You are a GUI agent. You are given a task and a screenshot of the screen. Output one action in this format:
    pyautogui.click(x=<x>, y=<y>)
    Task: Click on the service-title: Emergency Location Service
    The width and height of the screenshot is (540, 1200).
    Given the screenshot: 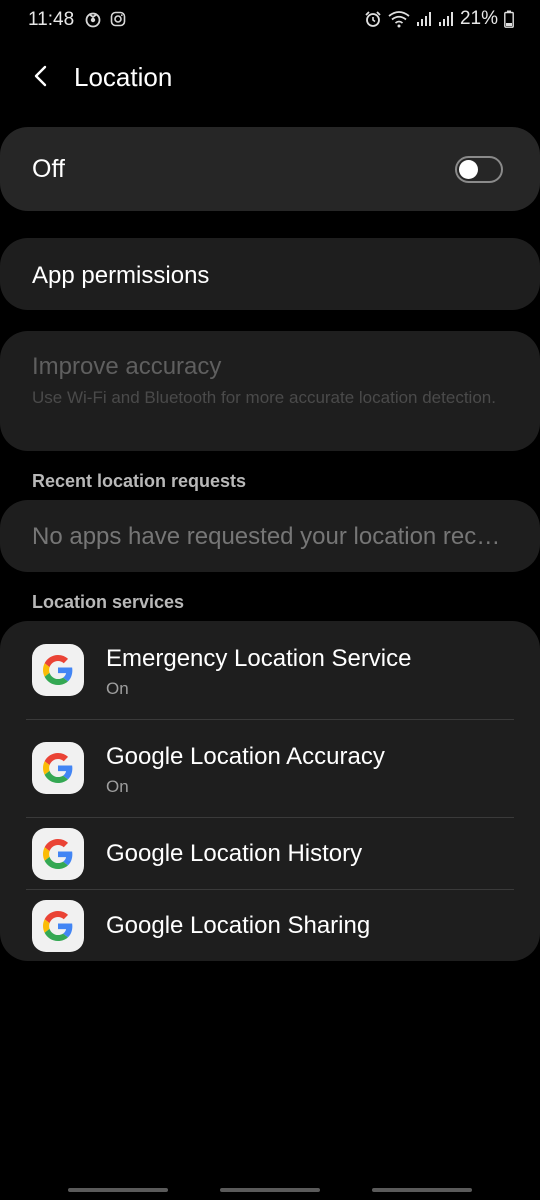 What is the action you would take?
    pyautogui.click(x=259, y=658)
    